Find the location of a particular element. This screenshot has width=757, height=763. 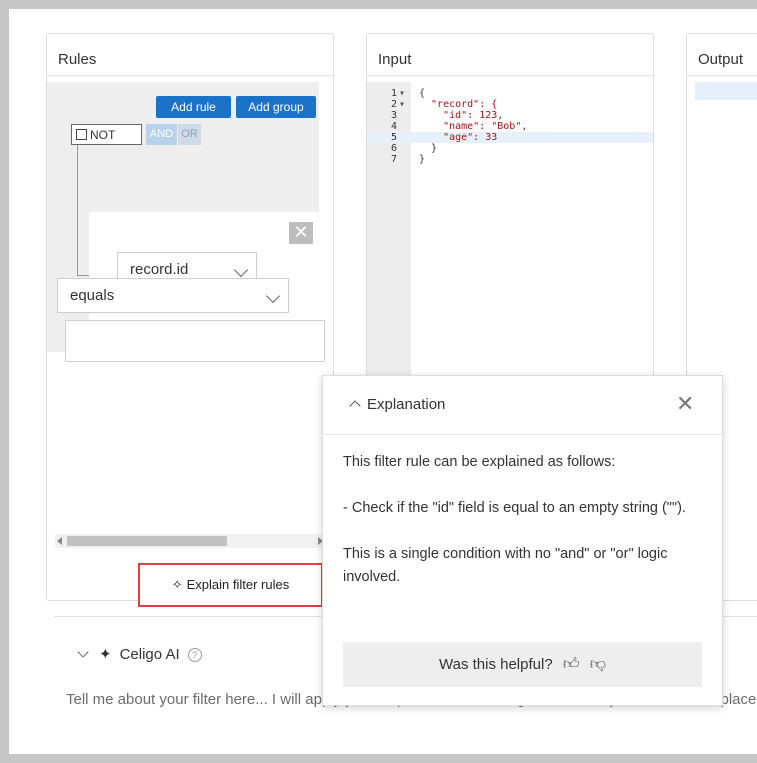

chevron-up-icon is located at coordinates (355, 406).